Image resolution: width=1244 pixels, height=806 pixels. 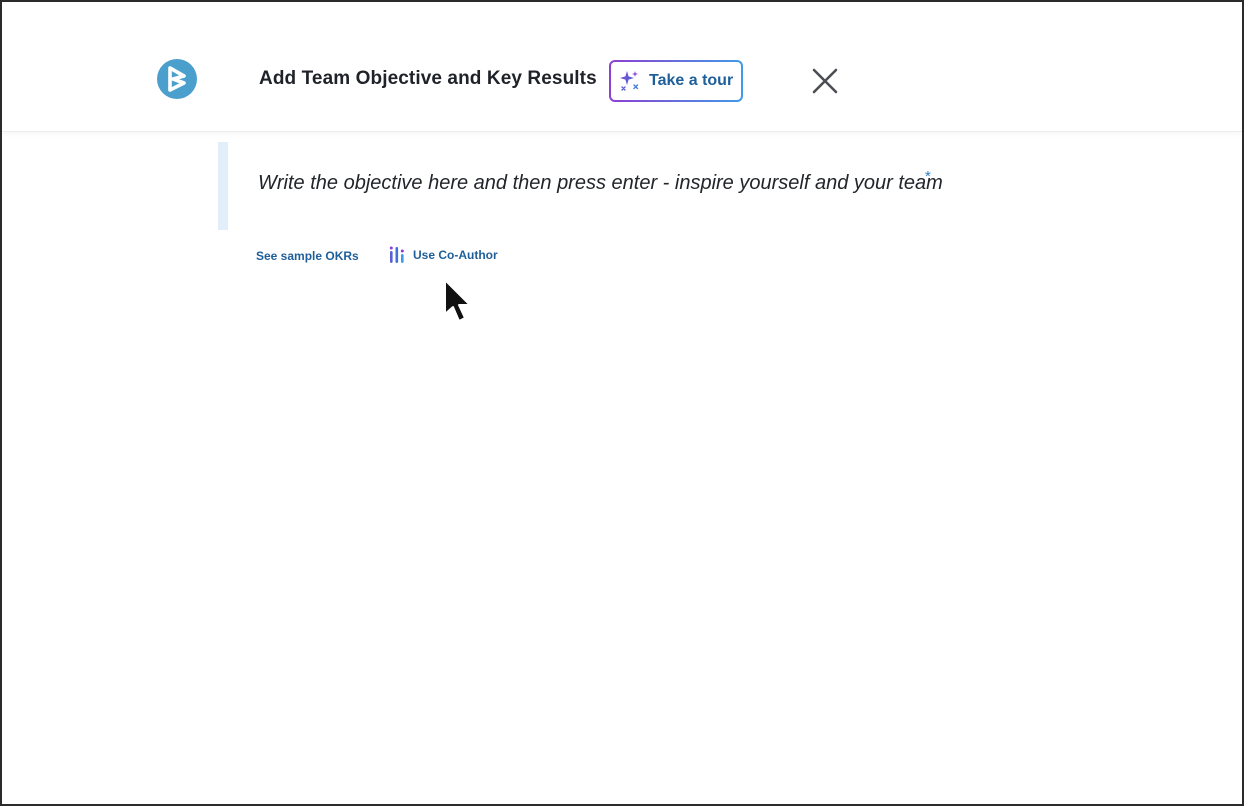 What do you see at coordinates (708, 183) in the screenshot?
I see `objective-input` at bounding box center [708, 183].